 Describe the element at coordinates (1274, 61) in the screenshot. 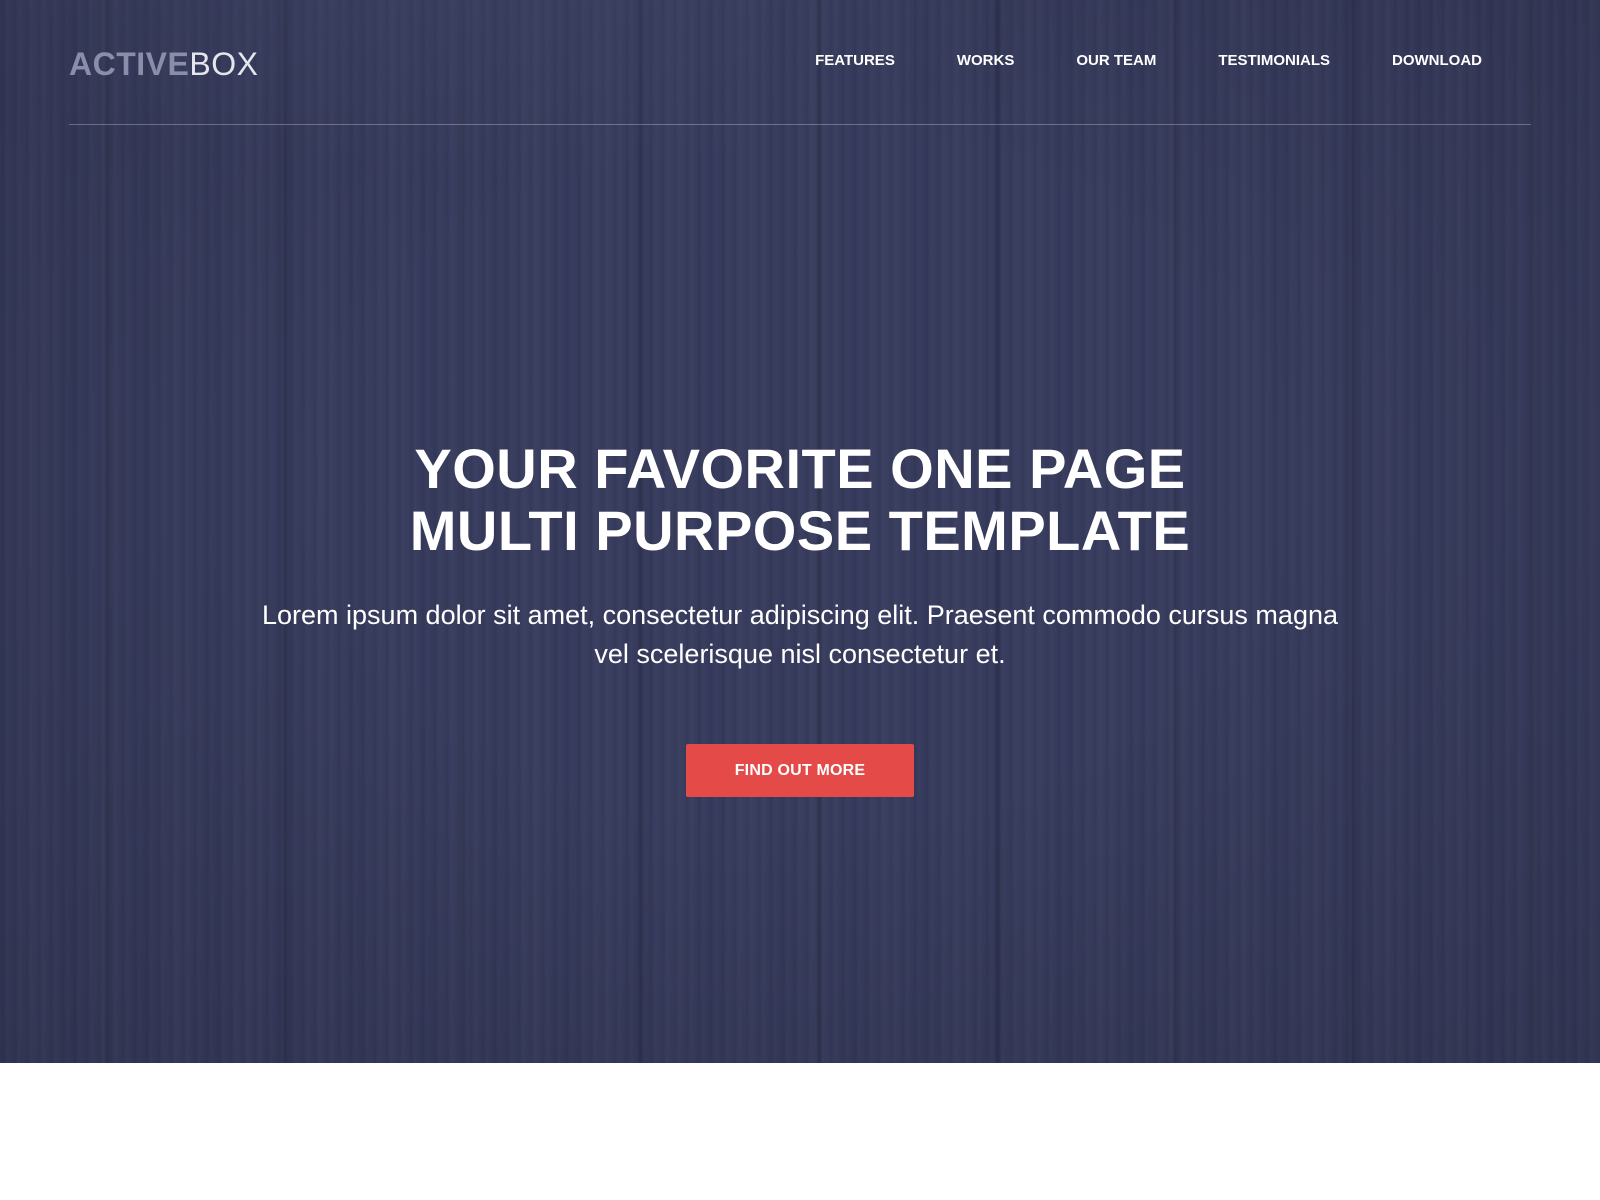

I see `nav-item-testimonials: TESTIMONIALS` at that location.